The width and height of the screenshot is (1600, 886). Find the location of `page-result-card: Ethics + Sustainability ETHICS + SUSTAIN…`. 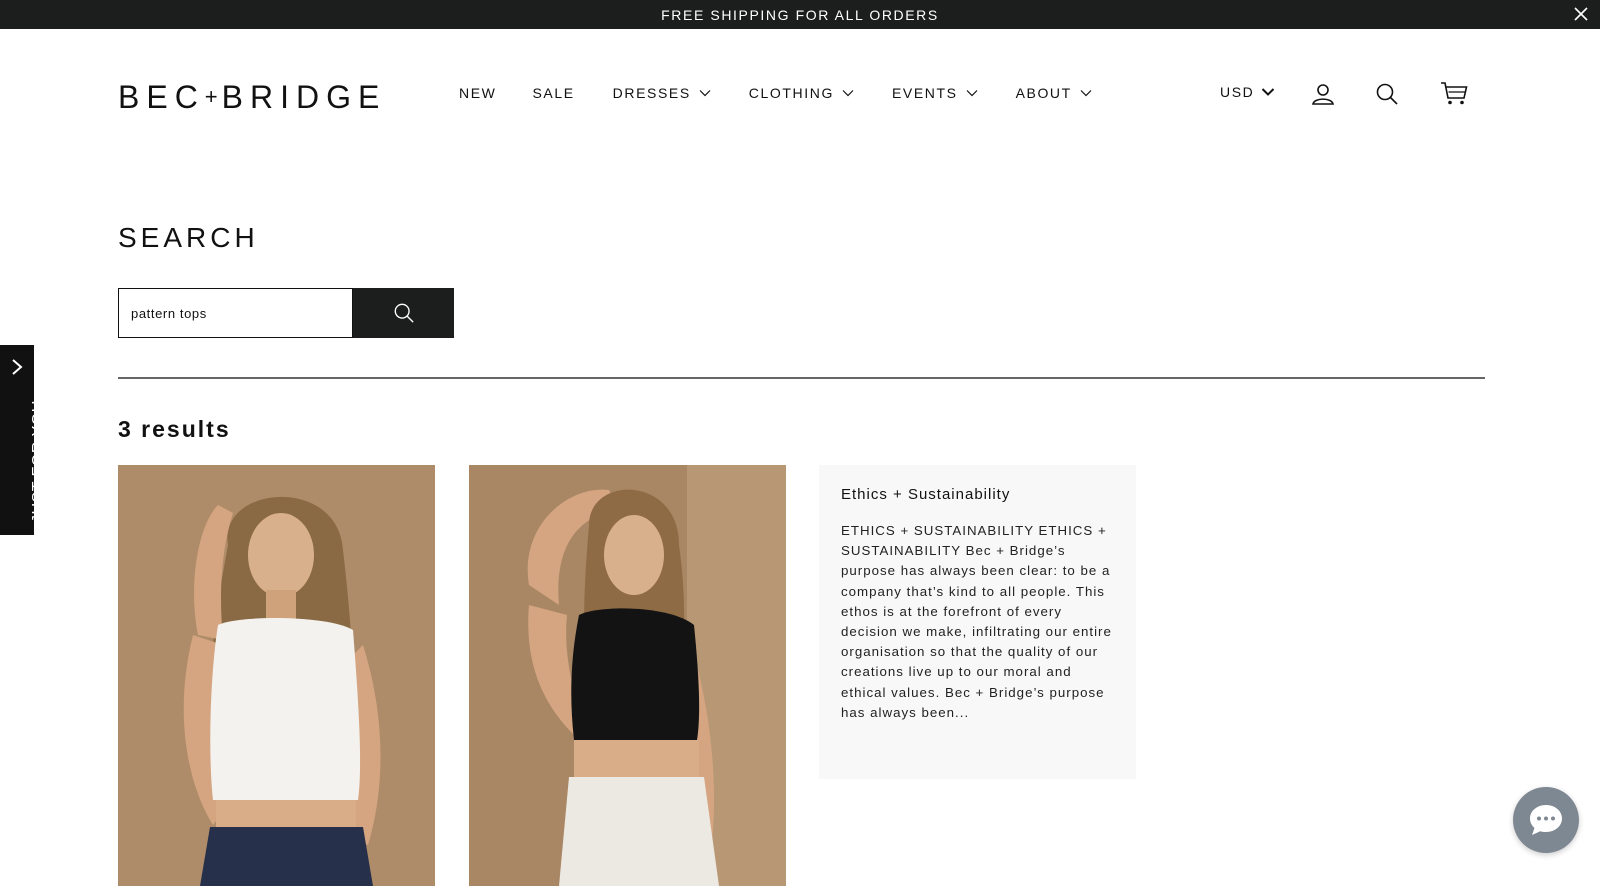

page-result-card: Ethics + Sustainability ETHICS + SUSTAIN… is located at coordinates (977, 622).